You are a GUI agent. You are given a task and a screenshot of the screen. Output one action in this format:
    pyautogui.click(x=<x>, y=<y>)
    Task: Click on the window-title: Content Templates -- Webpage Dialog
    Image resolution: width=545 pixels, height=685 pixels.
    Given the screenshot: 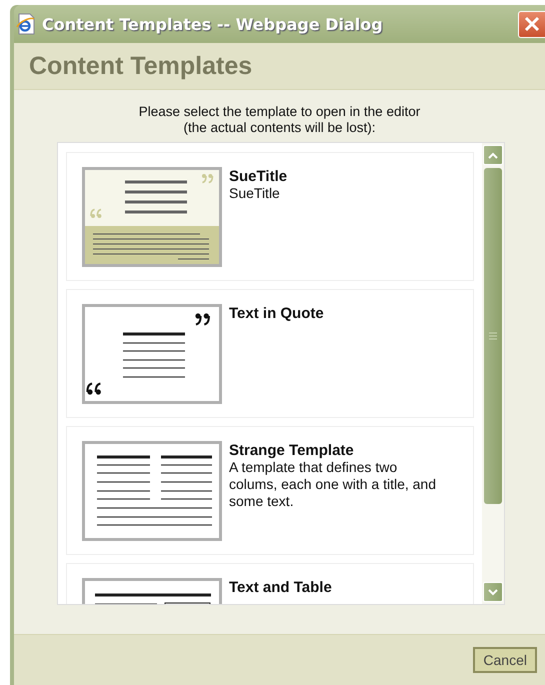 What is the action you would take?
    pyautogui.click(x=212, y=24)
    